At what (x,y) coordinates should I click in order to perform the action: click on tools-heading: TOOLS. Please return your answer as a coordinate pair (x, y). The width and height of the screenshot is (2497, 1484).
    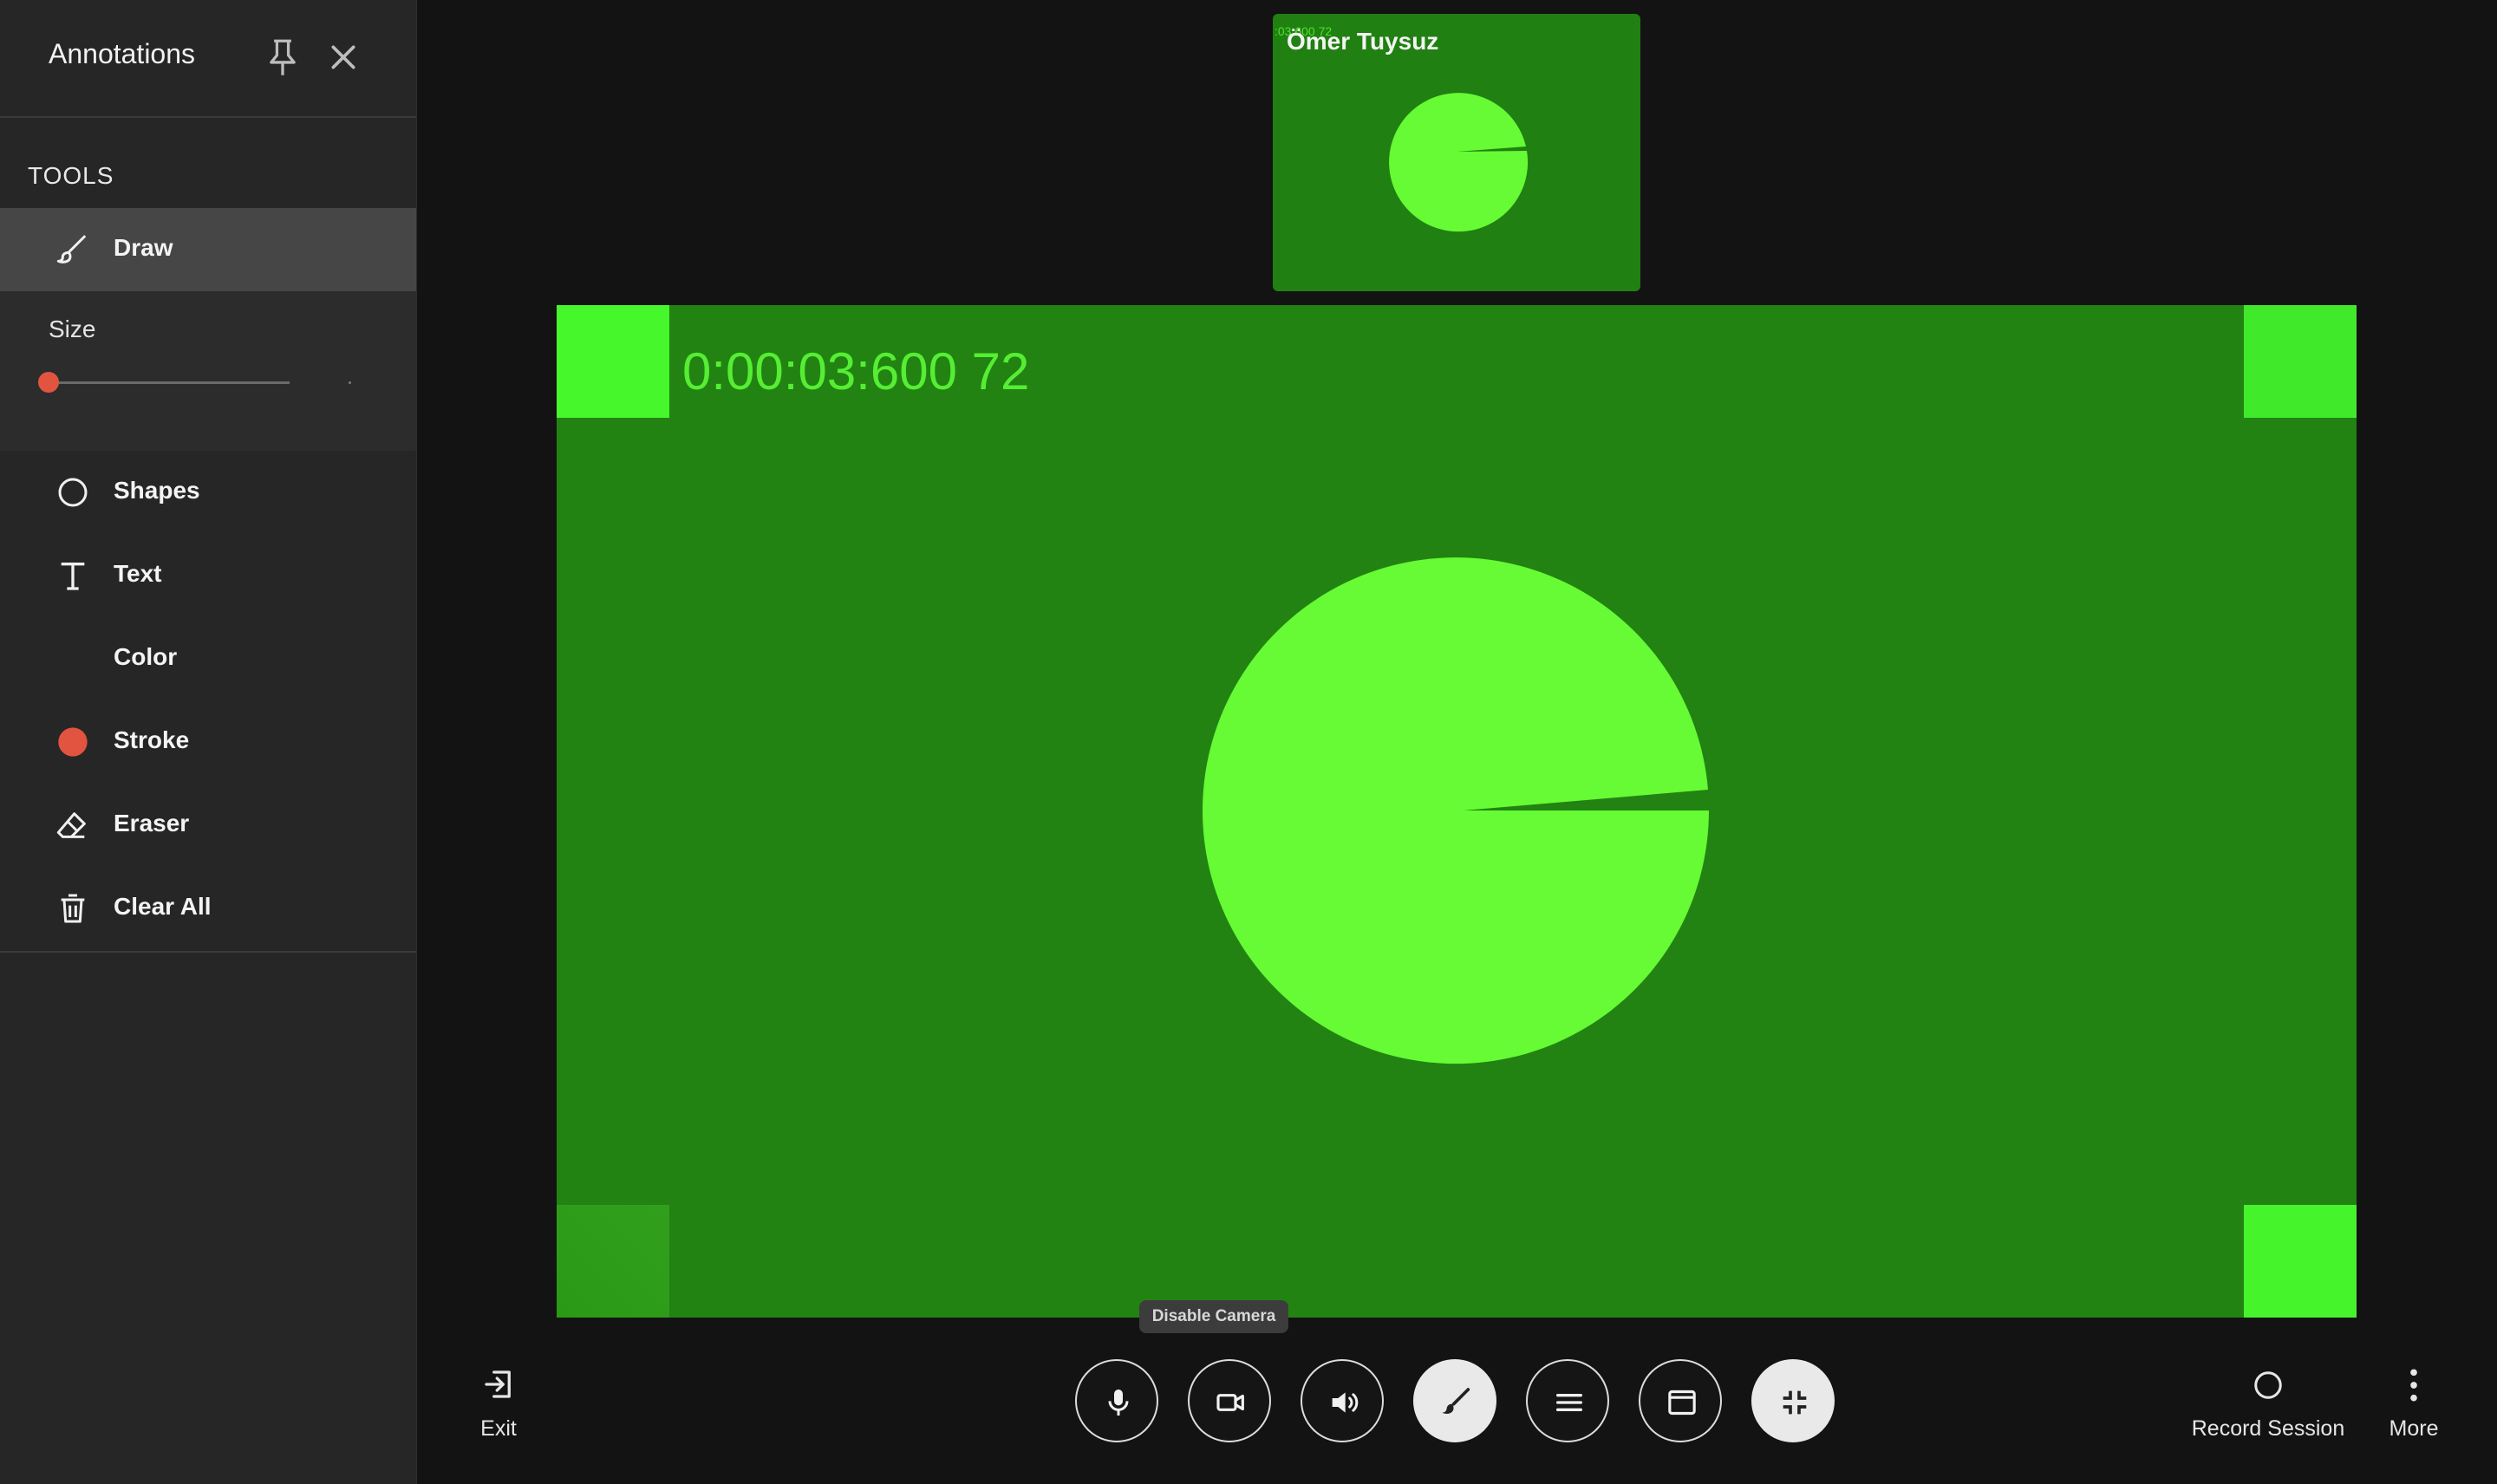
    Looking at the image, I should click on (71, 175).